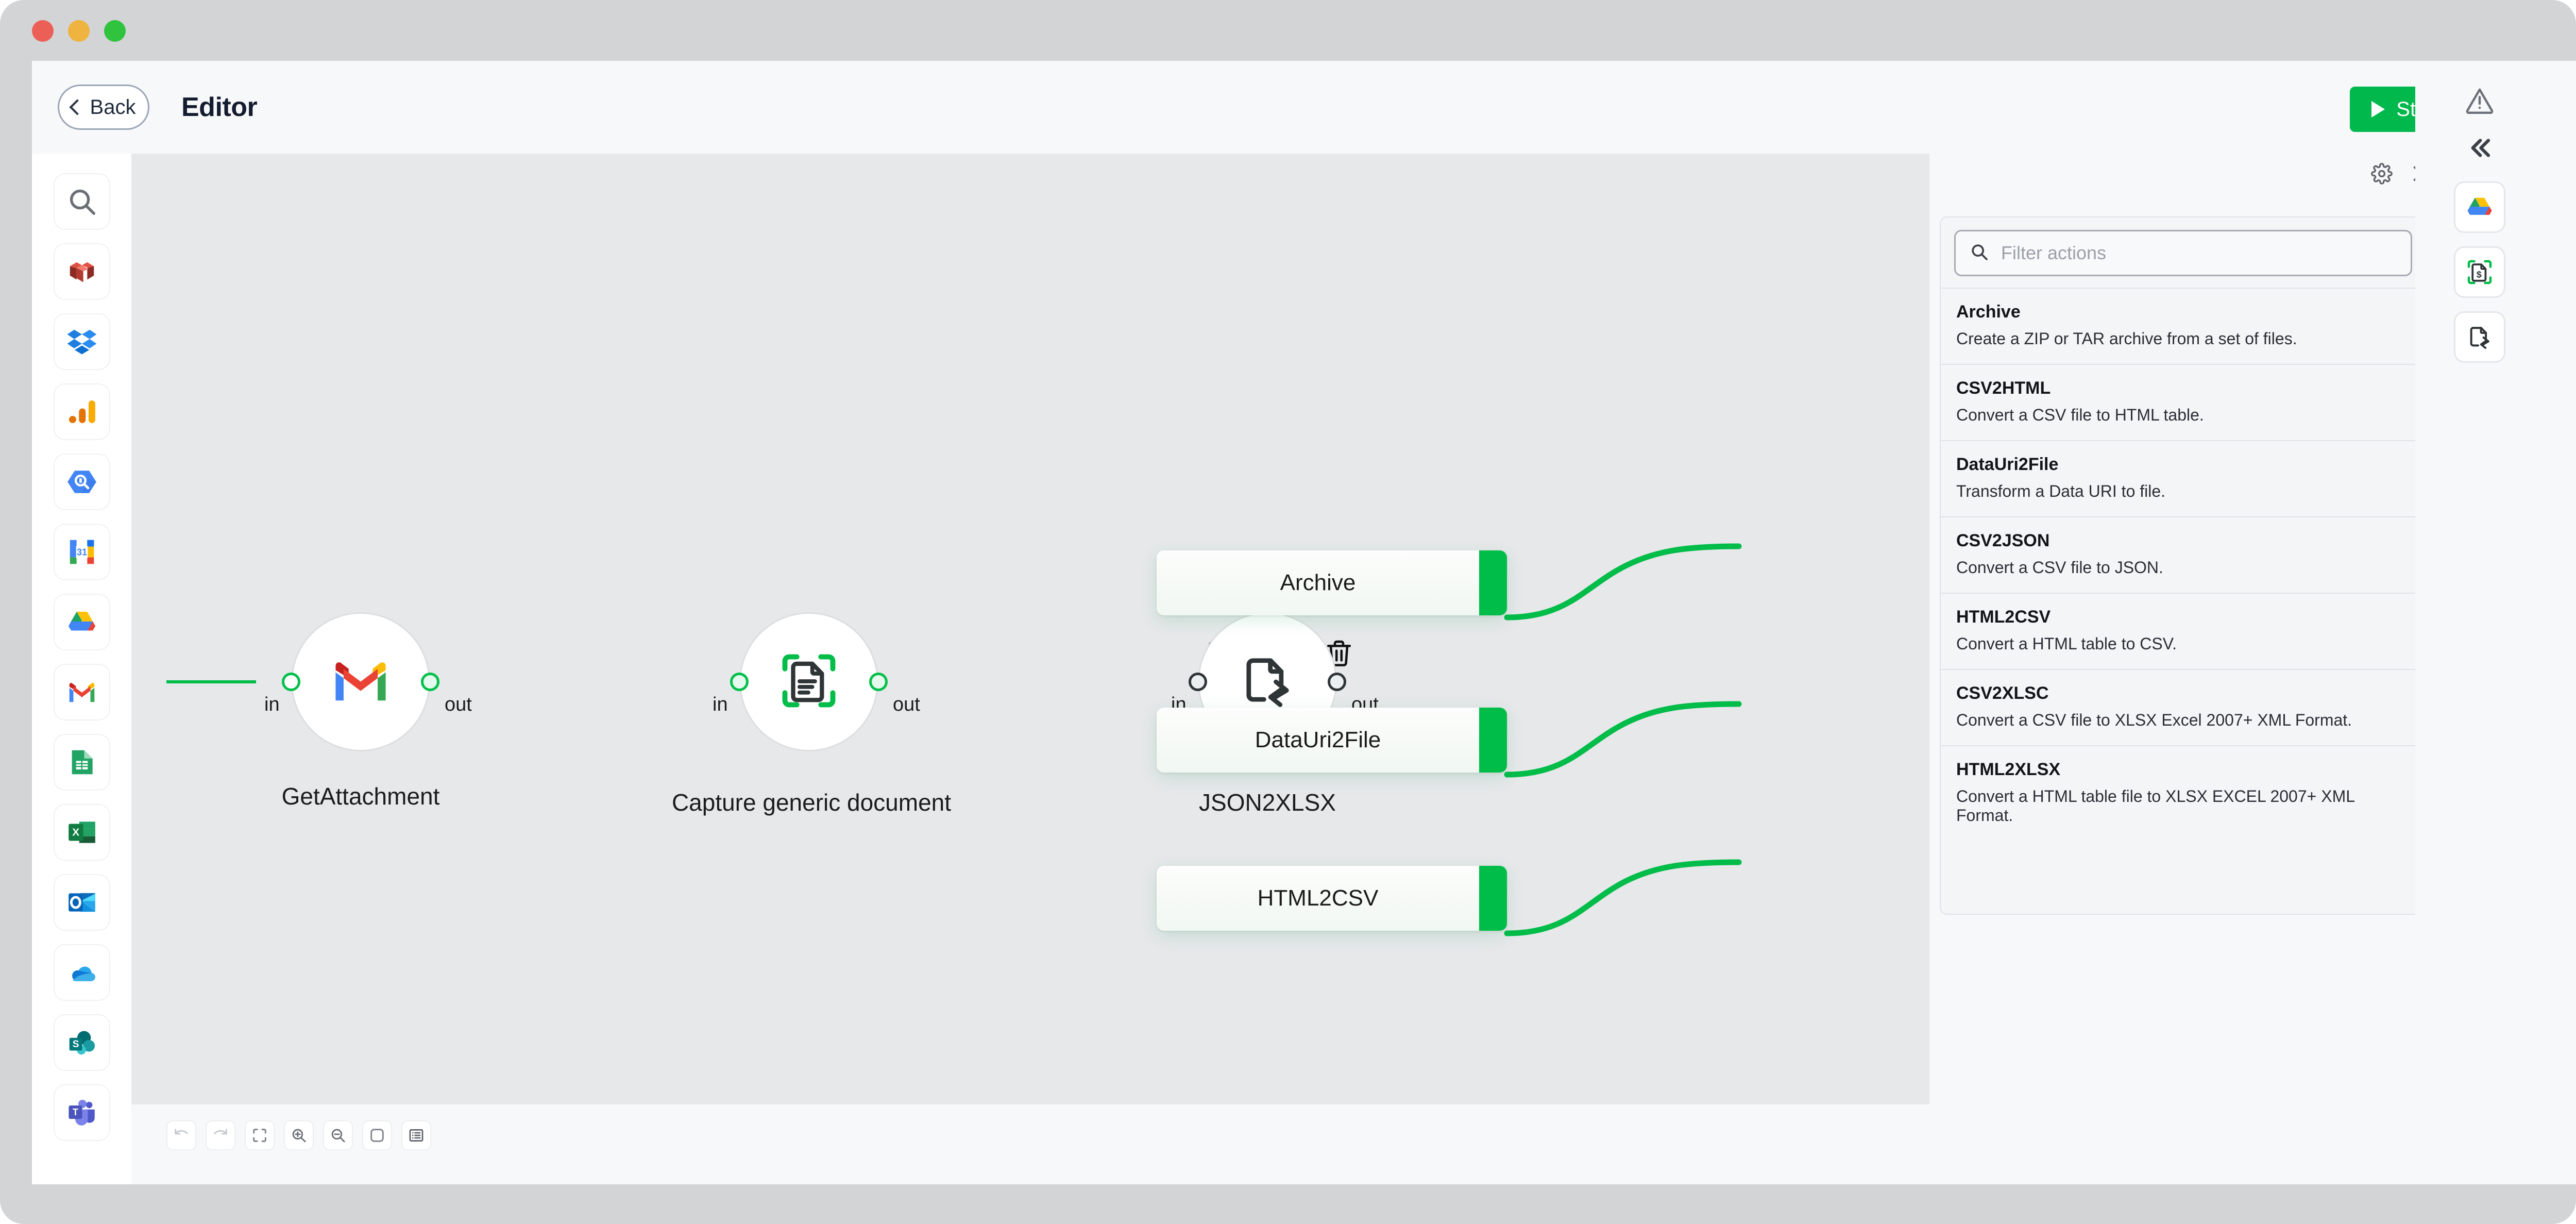  Describe the element at coordinates (81, 341) in the screenshot. I see `sidebar-item-dropbox` at that location.